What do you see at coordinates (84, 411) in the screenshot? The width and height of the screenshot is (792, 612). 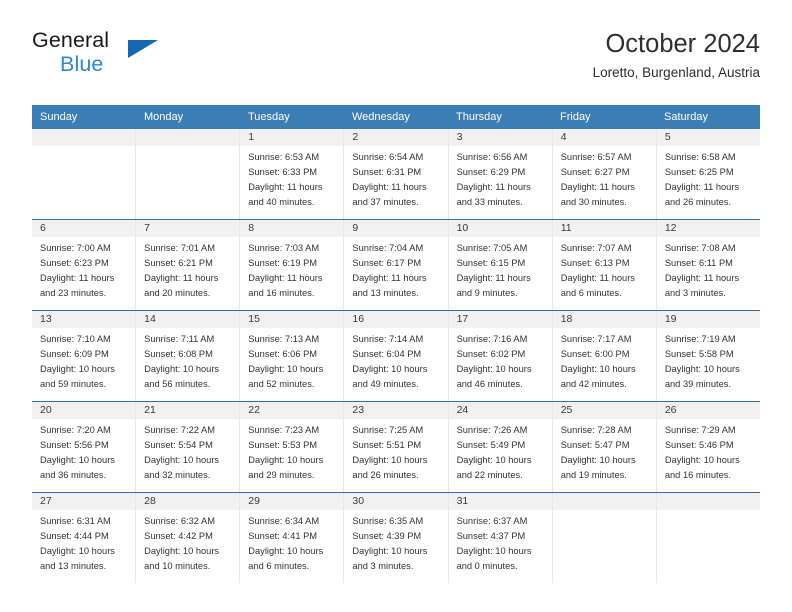 I see `day-number: 20` at bounding box center [84, 411].